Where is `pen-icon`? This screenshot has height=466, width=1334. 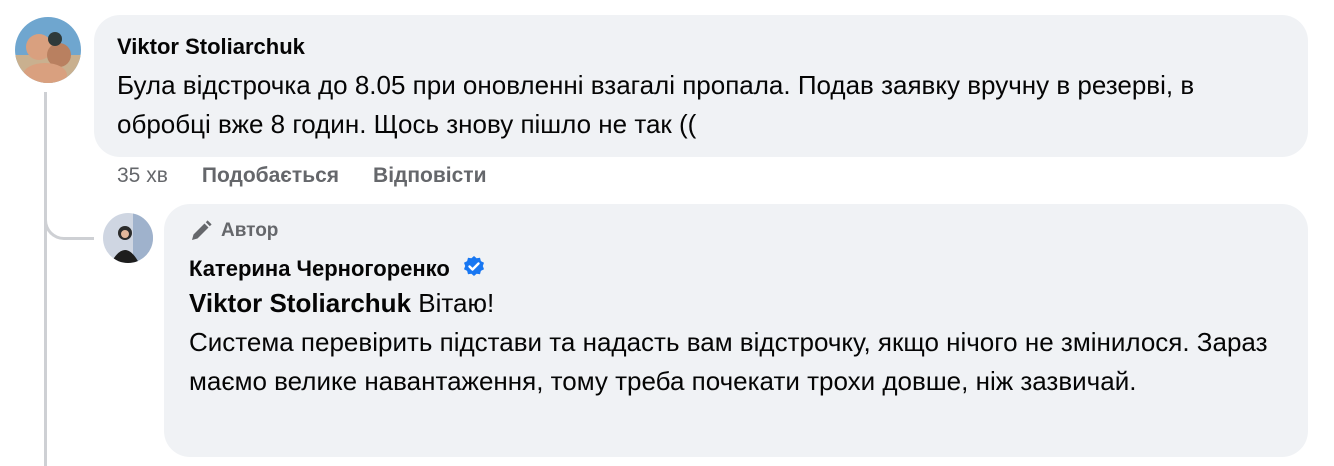
pen-icon is located at coordinates (201, 231).